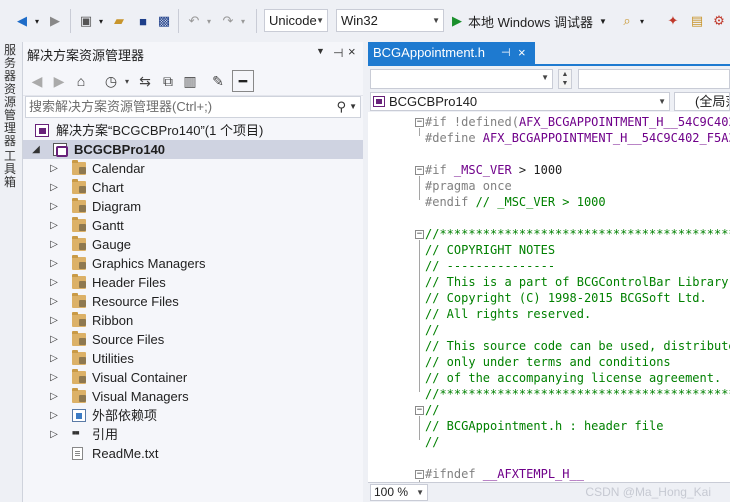  I want to click on code-token: AFX_BCGAPPOINTMENT_H__54C9C402, so click(624, 122).